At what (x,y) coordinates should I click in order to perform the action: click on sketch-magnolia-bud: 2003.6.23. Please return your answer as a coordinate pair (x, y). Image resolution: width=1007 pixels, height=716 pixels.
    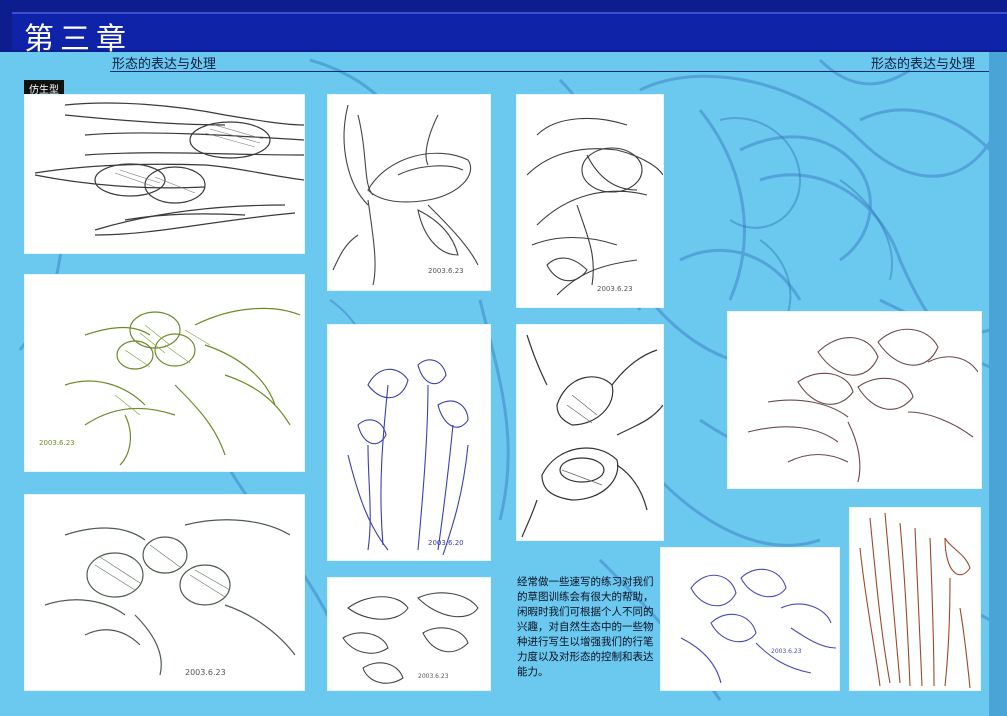
    Looking at the image, I should click on (409, 192).